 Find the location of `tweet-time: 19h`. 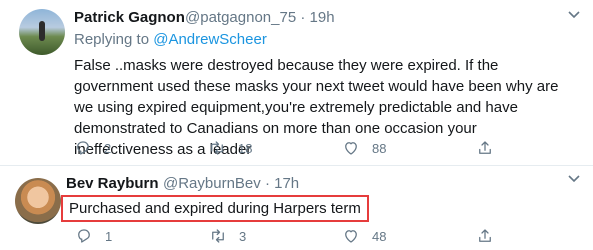

tweet-time: 19h is located at coordinates (322, 17).